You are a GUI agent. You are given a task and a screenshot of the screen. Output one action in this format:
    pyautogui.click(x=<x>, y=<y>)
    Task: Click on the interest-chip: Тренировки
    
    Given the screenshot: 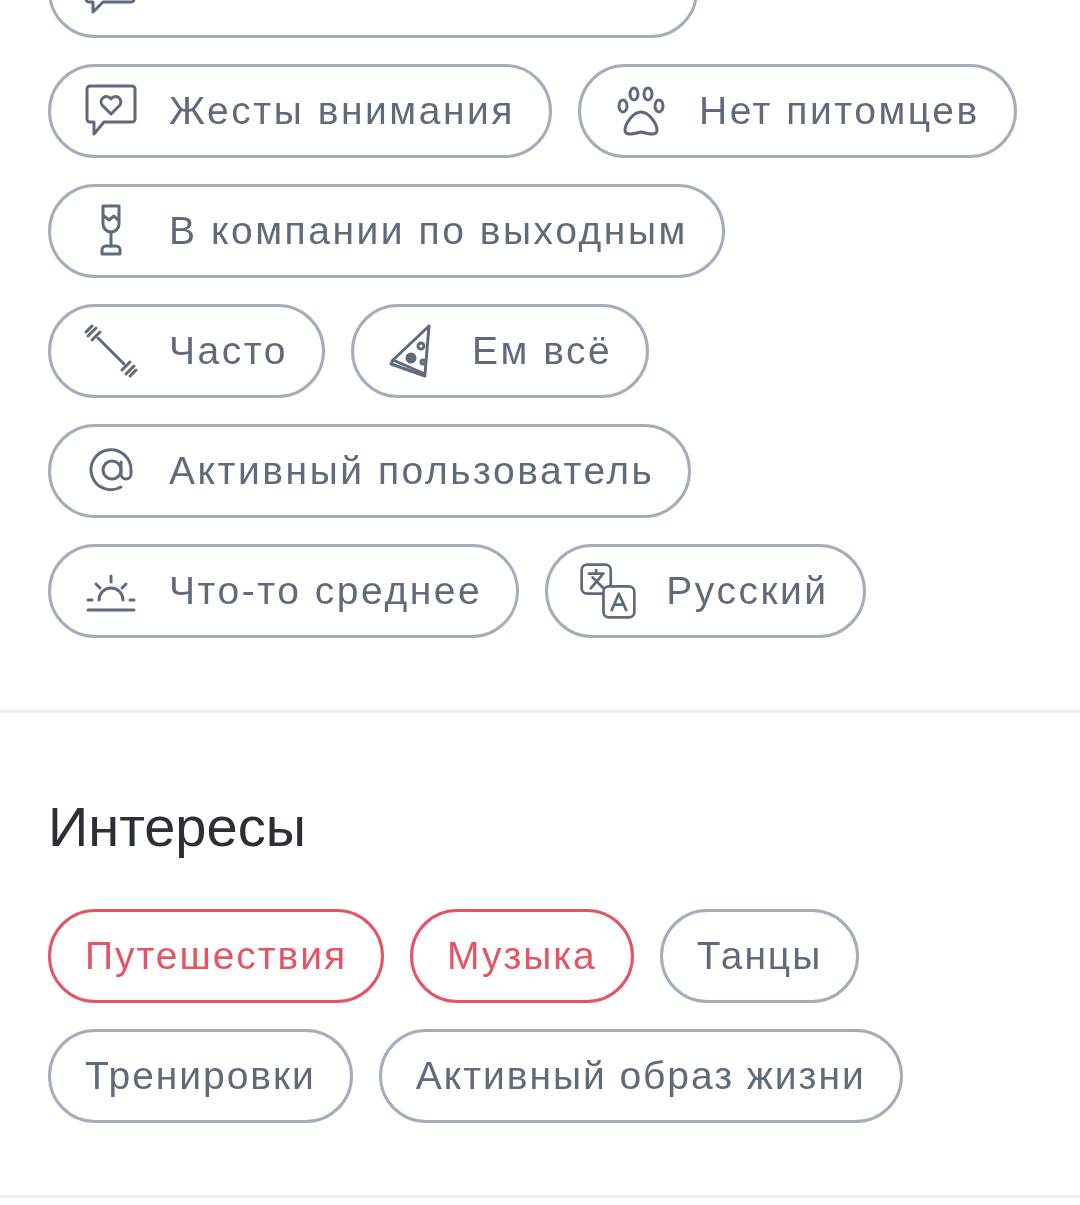 What is the action you would take?
    pyautogui.click(x=200, y=1076)
    